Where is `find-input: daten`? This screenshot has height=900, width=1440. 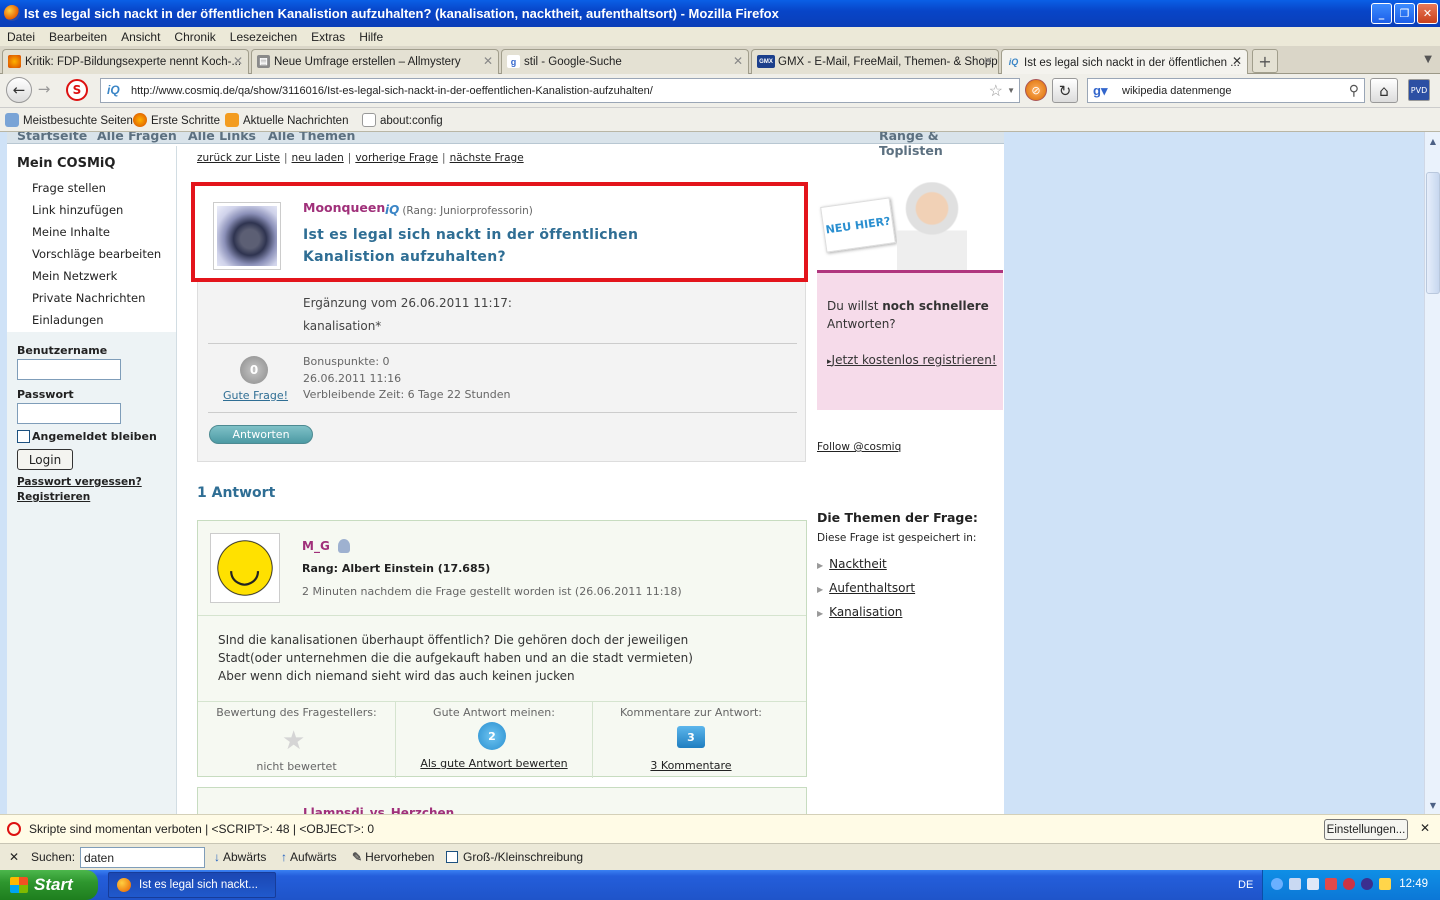
find-input: daten is located at coordinates (142, 857).